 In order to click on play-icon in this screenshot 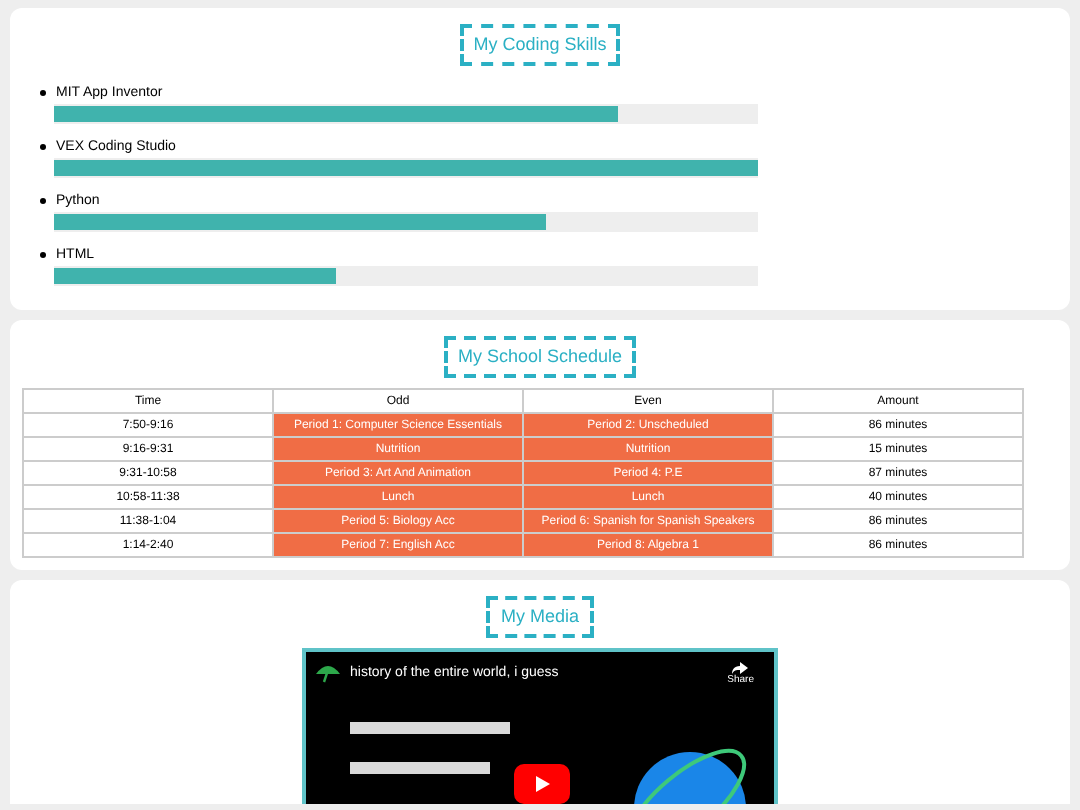, I will do `click(542, 784)`.